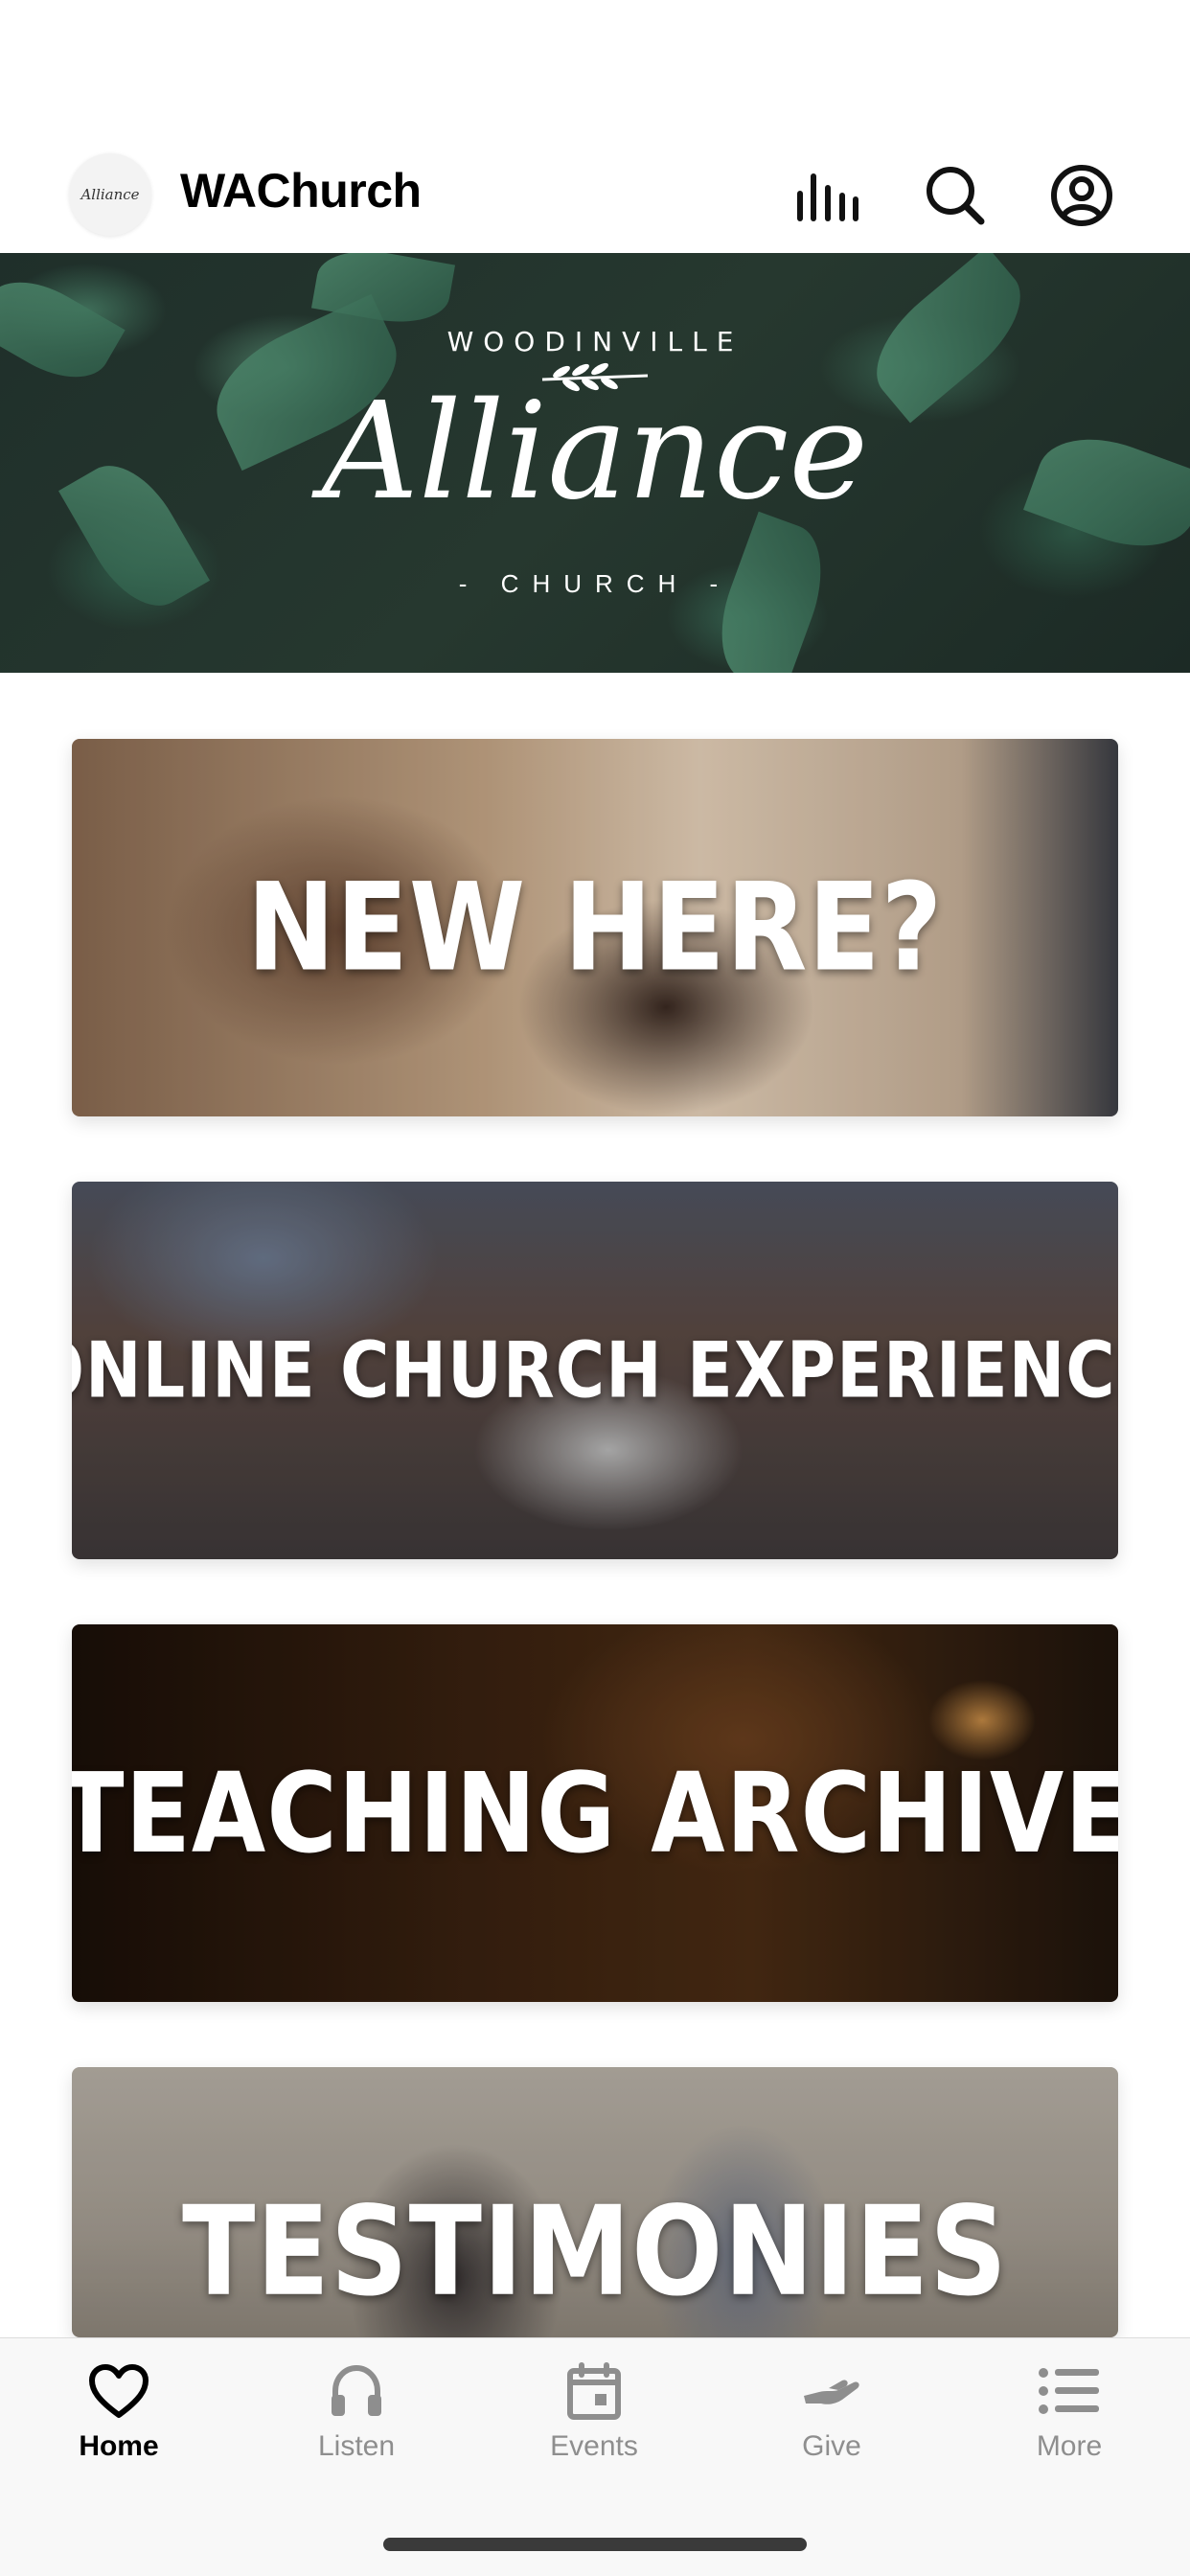  What do you see at coordinates (828, 195) in the screenshot?
I see `audio-bars-icon` at bounding box center [828, 195].